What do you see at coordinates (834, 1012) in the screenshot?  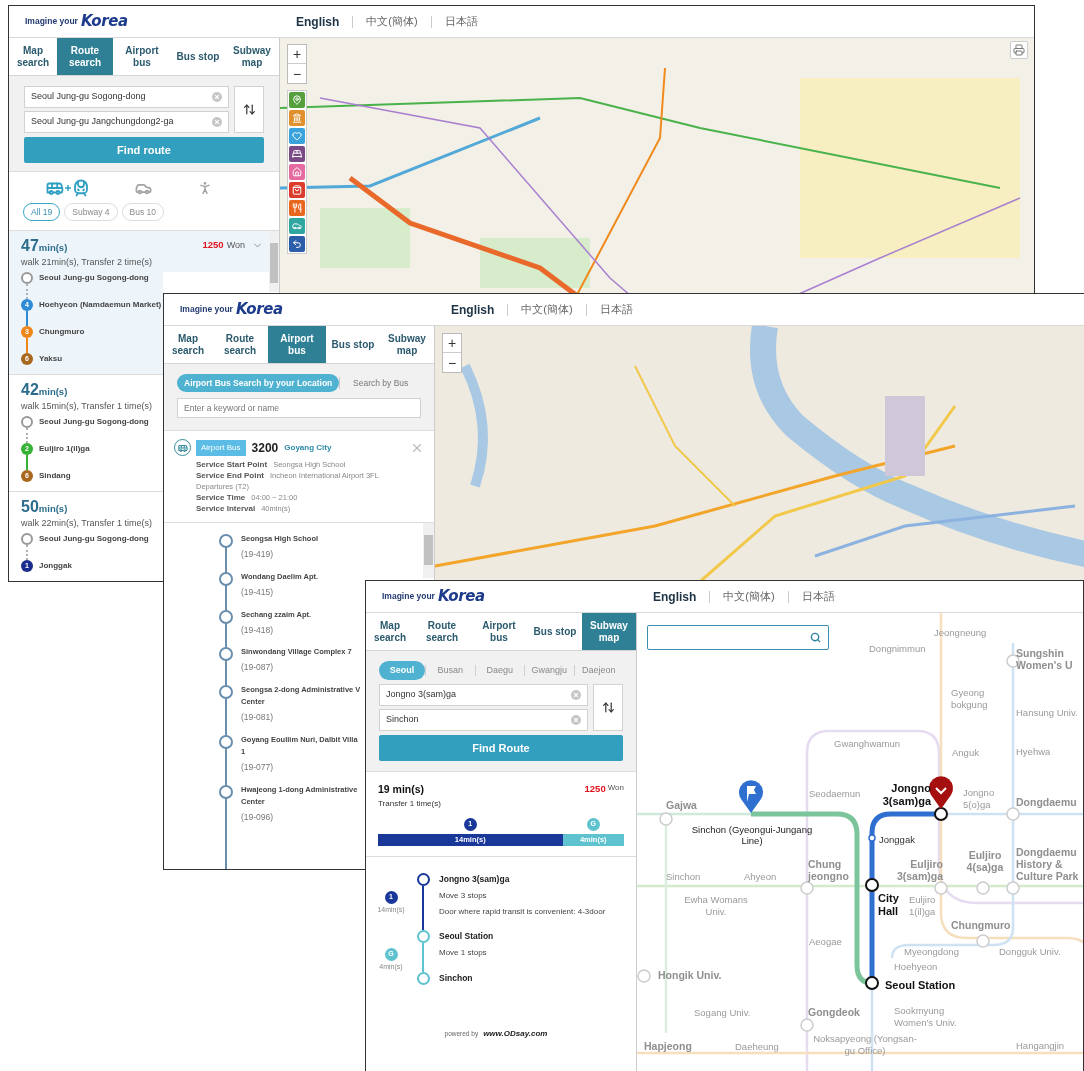 I see `station-label: Gongdeok` at bounding box center [834, 1012].